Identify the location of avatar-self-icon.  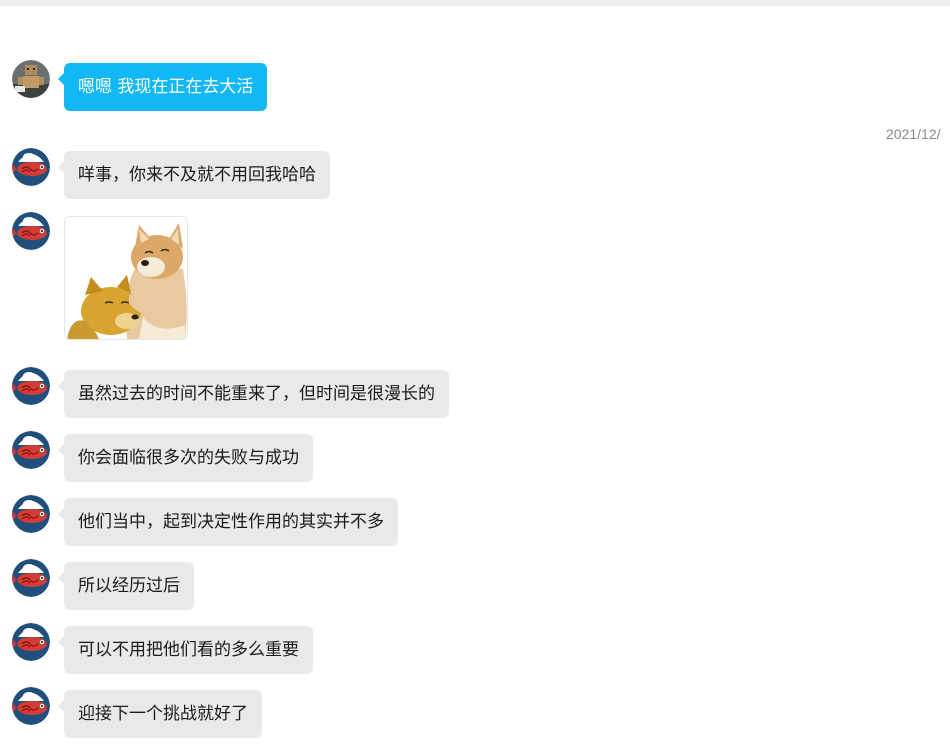
(31, 79).